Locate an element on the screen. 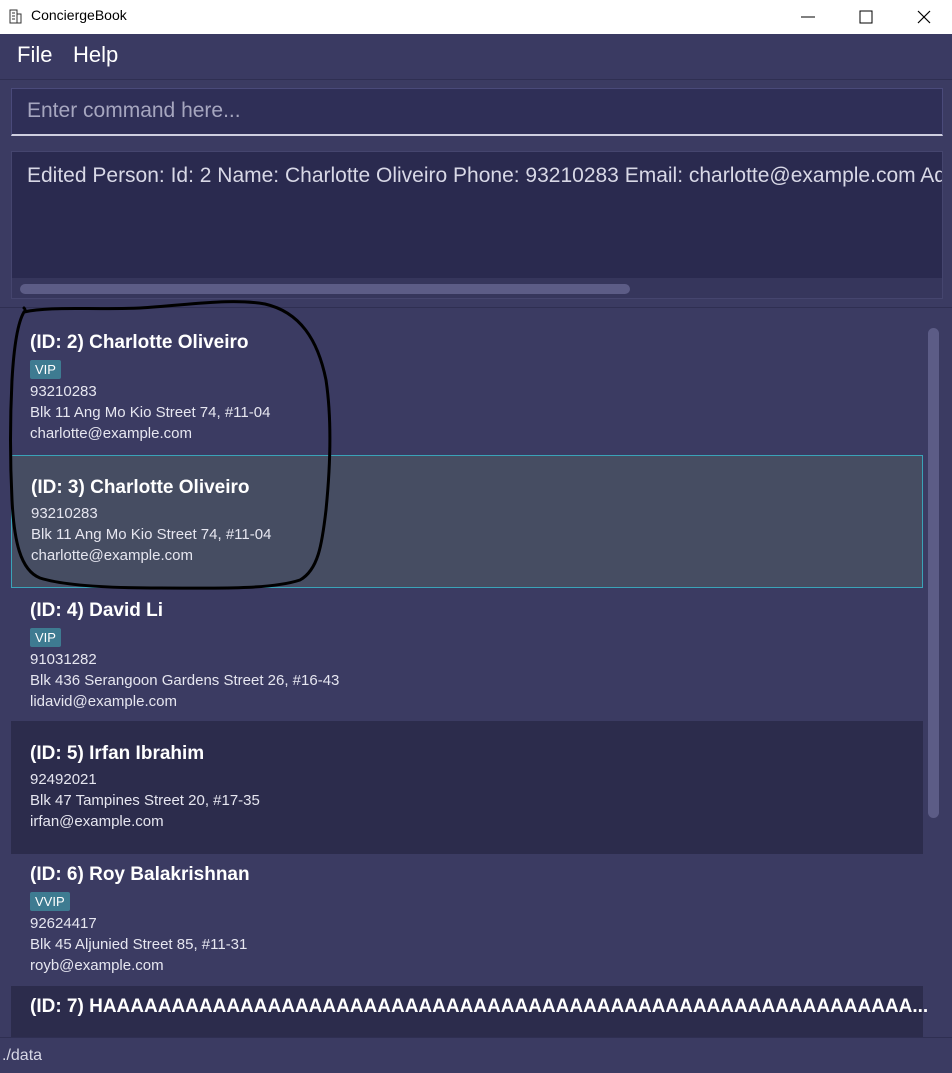  person-name: (ID: 3) Charlotte Oliveiro is located at coordinates (140, 487).